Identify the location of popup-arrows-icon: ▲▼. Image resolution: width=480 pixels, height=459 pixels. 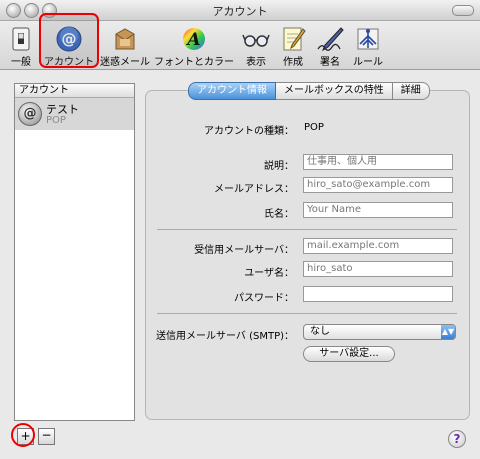
(448, 332).